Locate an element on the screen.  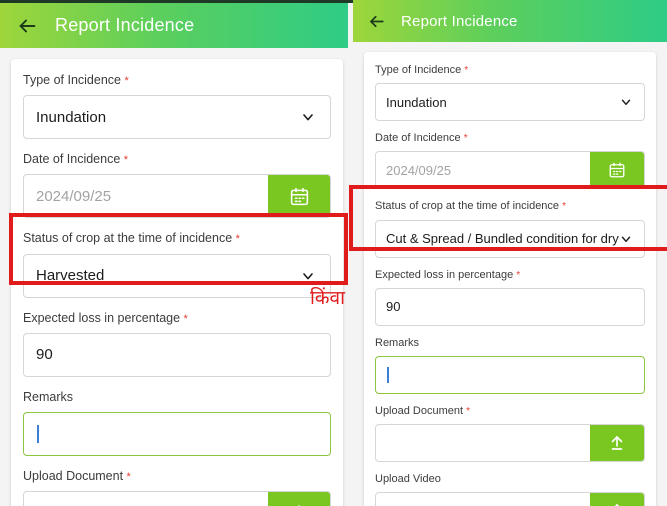
status-of-crop-select: Harvested is located at coordinates (177, 275).